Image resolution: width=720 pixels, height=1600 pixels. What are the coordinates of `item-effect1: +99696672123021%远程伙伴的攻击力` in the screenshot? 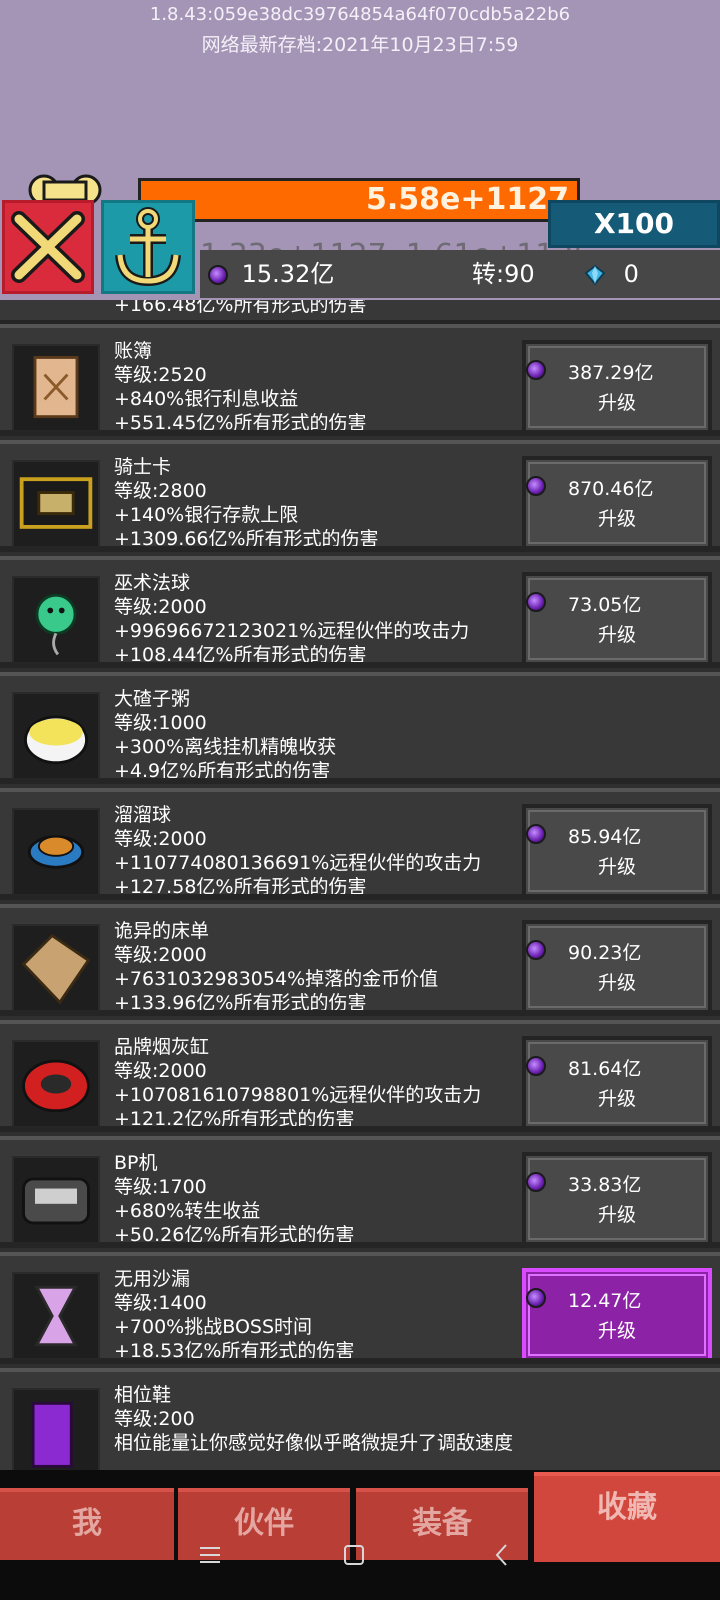 It's located at (292, 631).